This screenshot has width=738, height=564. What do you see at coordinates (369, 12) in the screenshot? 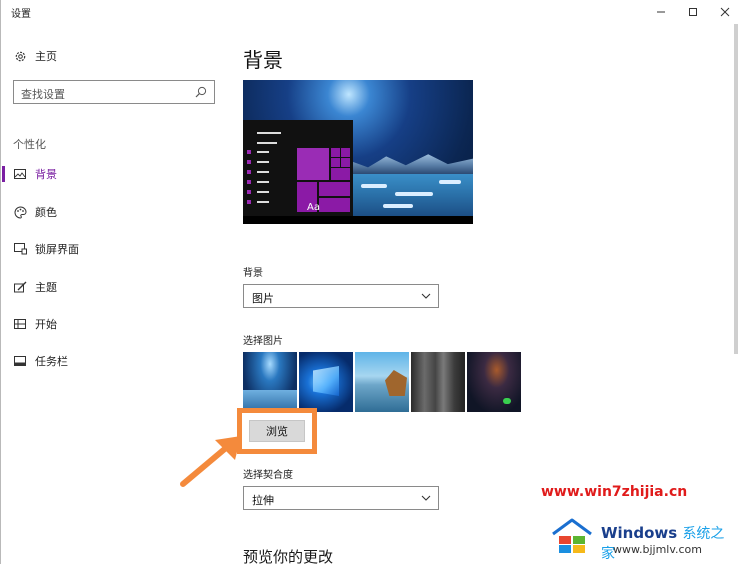
I see `title-bar: 设置` at bounding box center [369, 12].